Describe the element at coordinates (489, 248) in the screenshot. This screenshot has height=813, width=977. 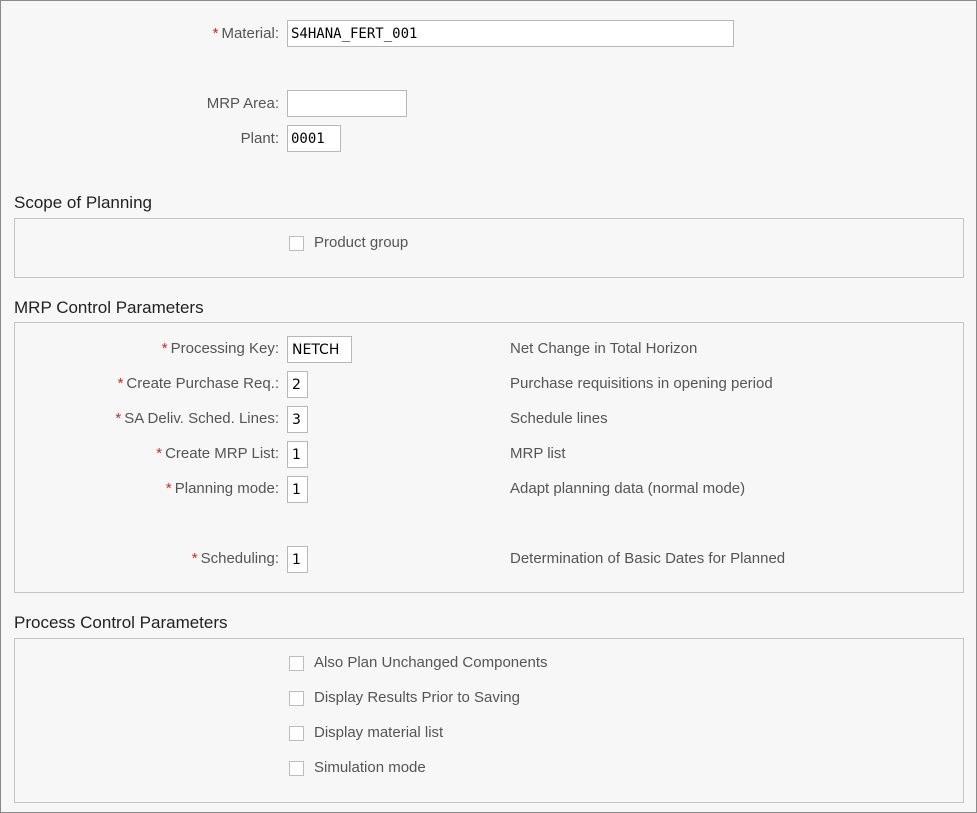
I see `scope-of-planning-panel` at that location.